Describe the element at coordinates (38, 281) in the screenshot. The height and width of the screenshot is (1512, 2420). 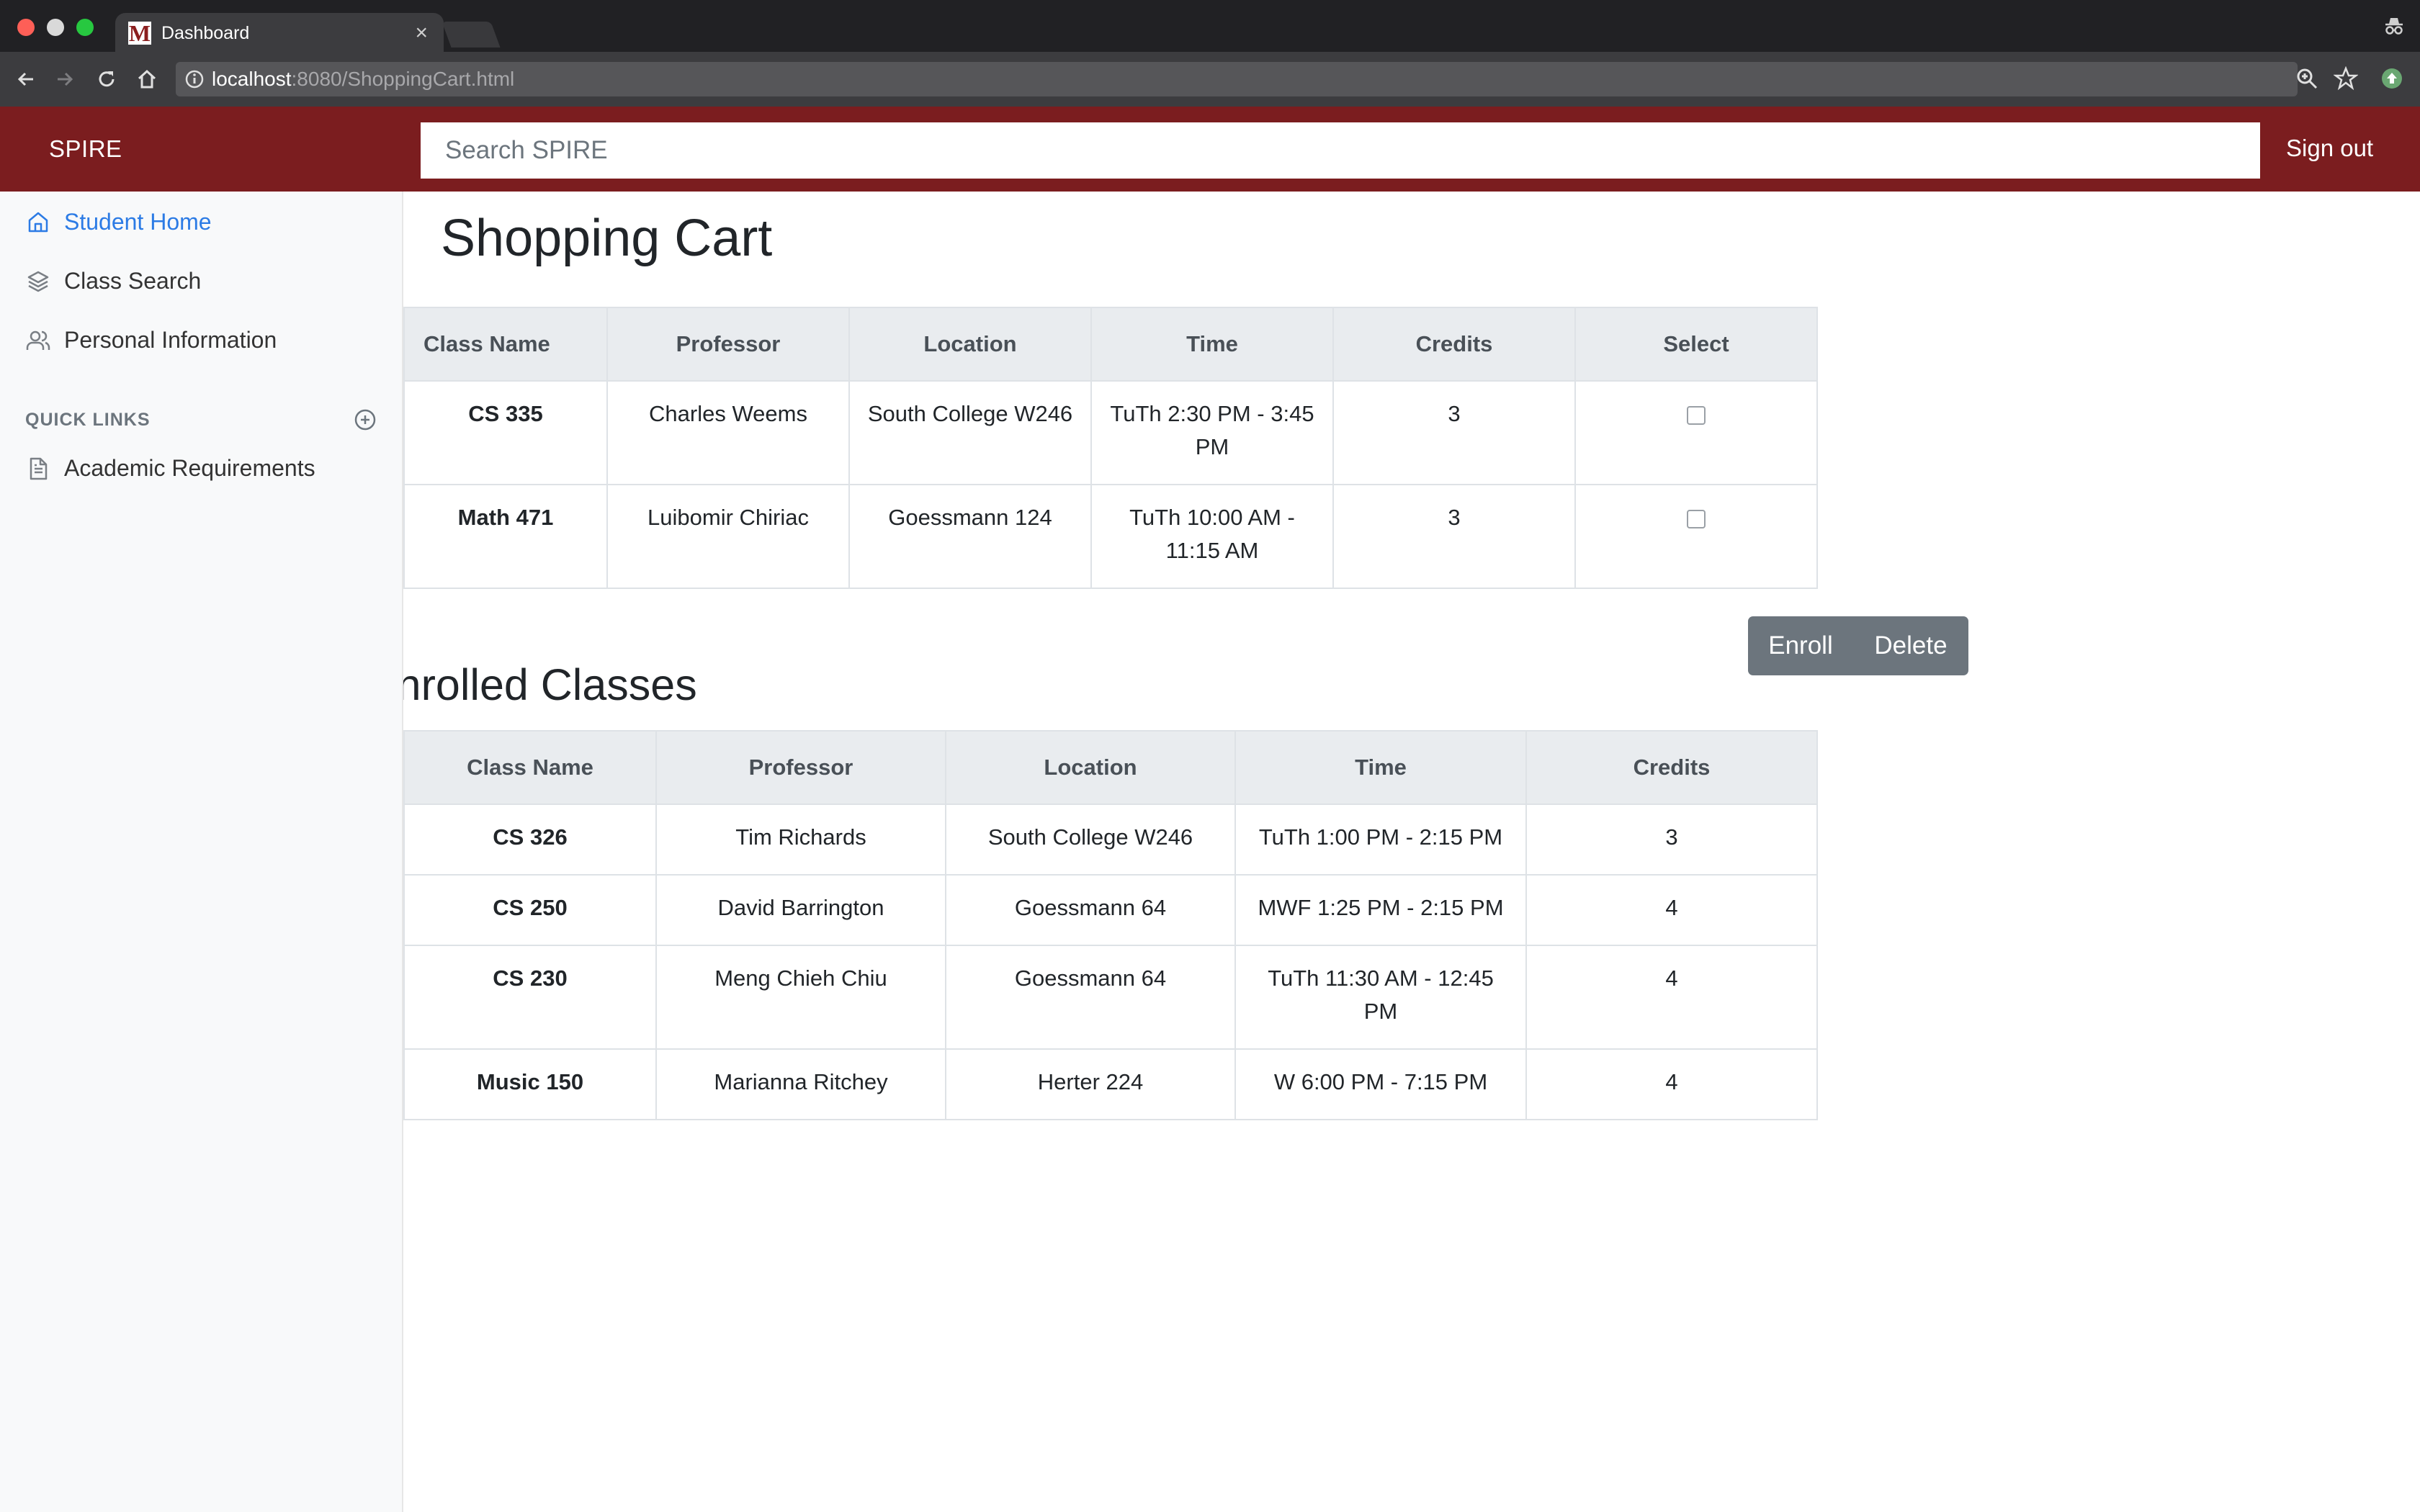
I see `layers-icon` at that location.